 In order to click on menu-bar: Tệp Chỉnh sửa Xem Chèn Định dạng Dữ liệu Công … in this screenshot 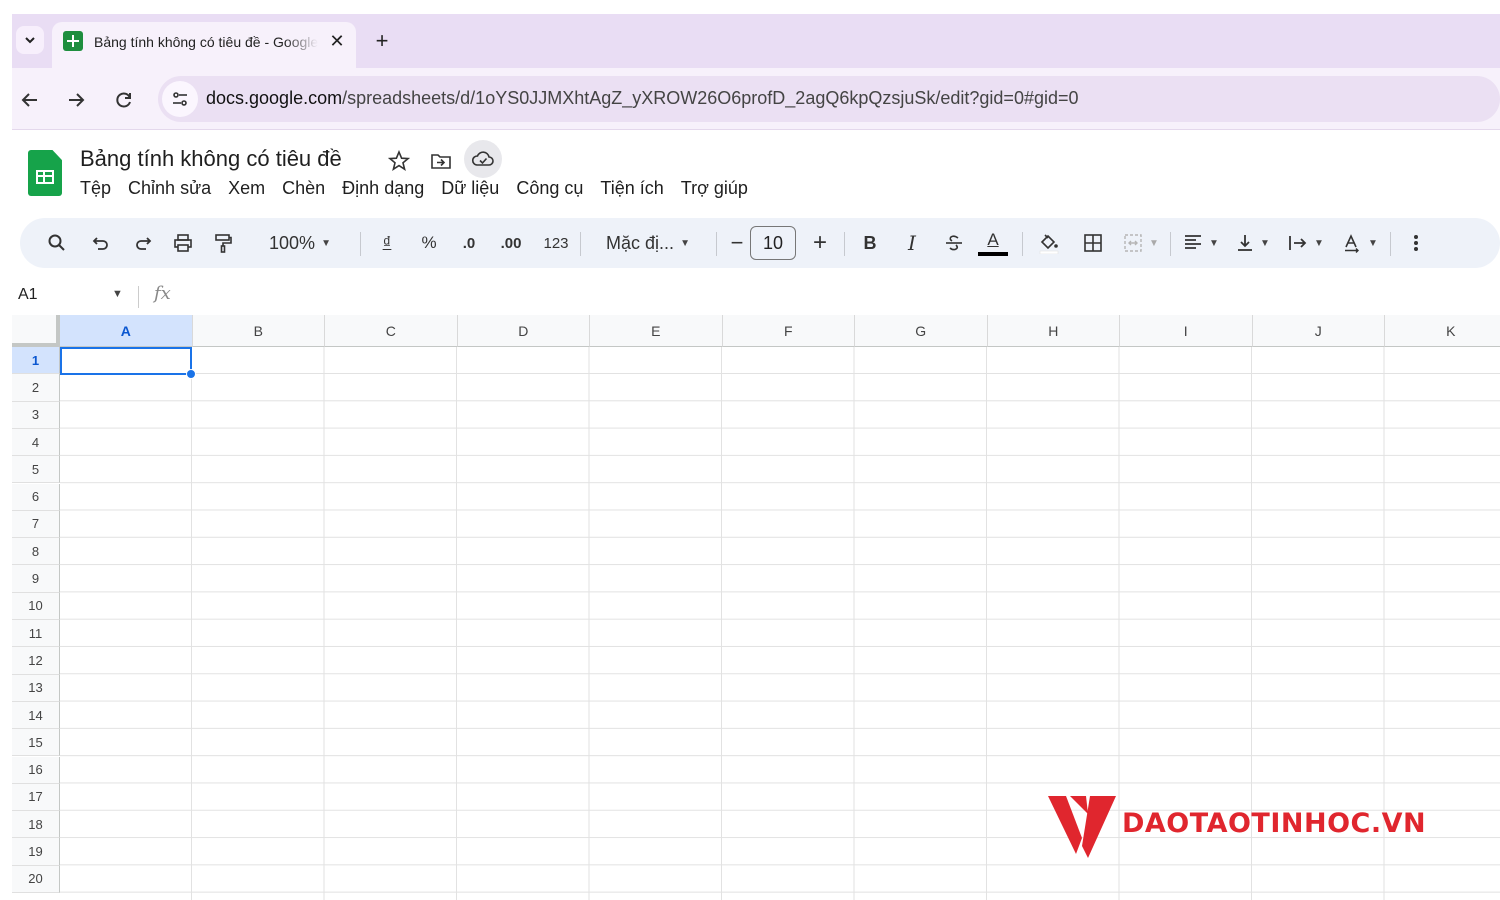, I will do `click(422, 190)`.